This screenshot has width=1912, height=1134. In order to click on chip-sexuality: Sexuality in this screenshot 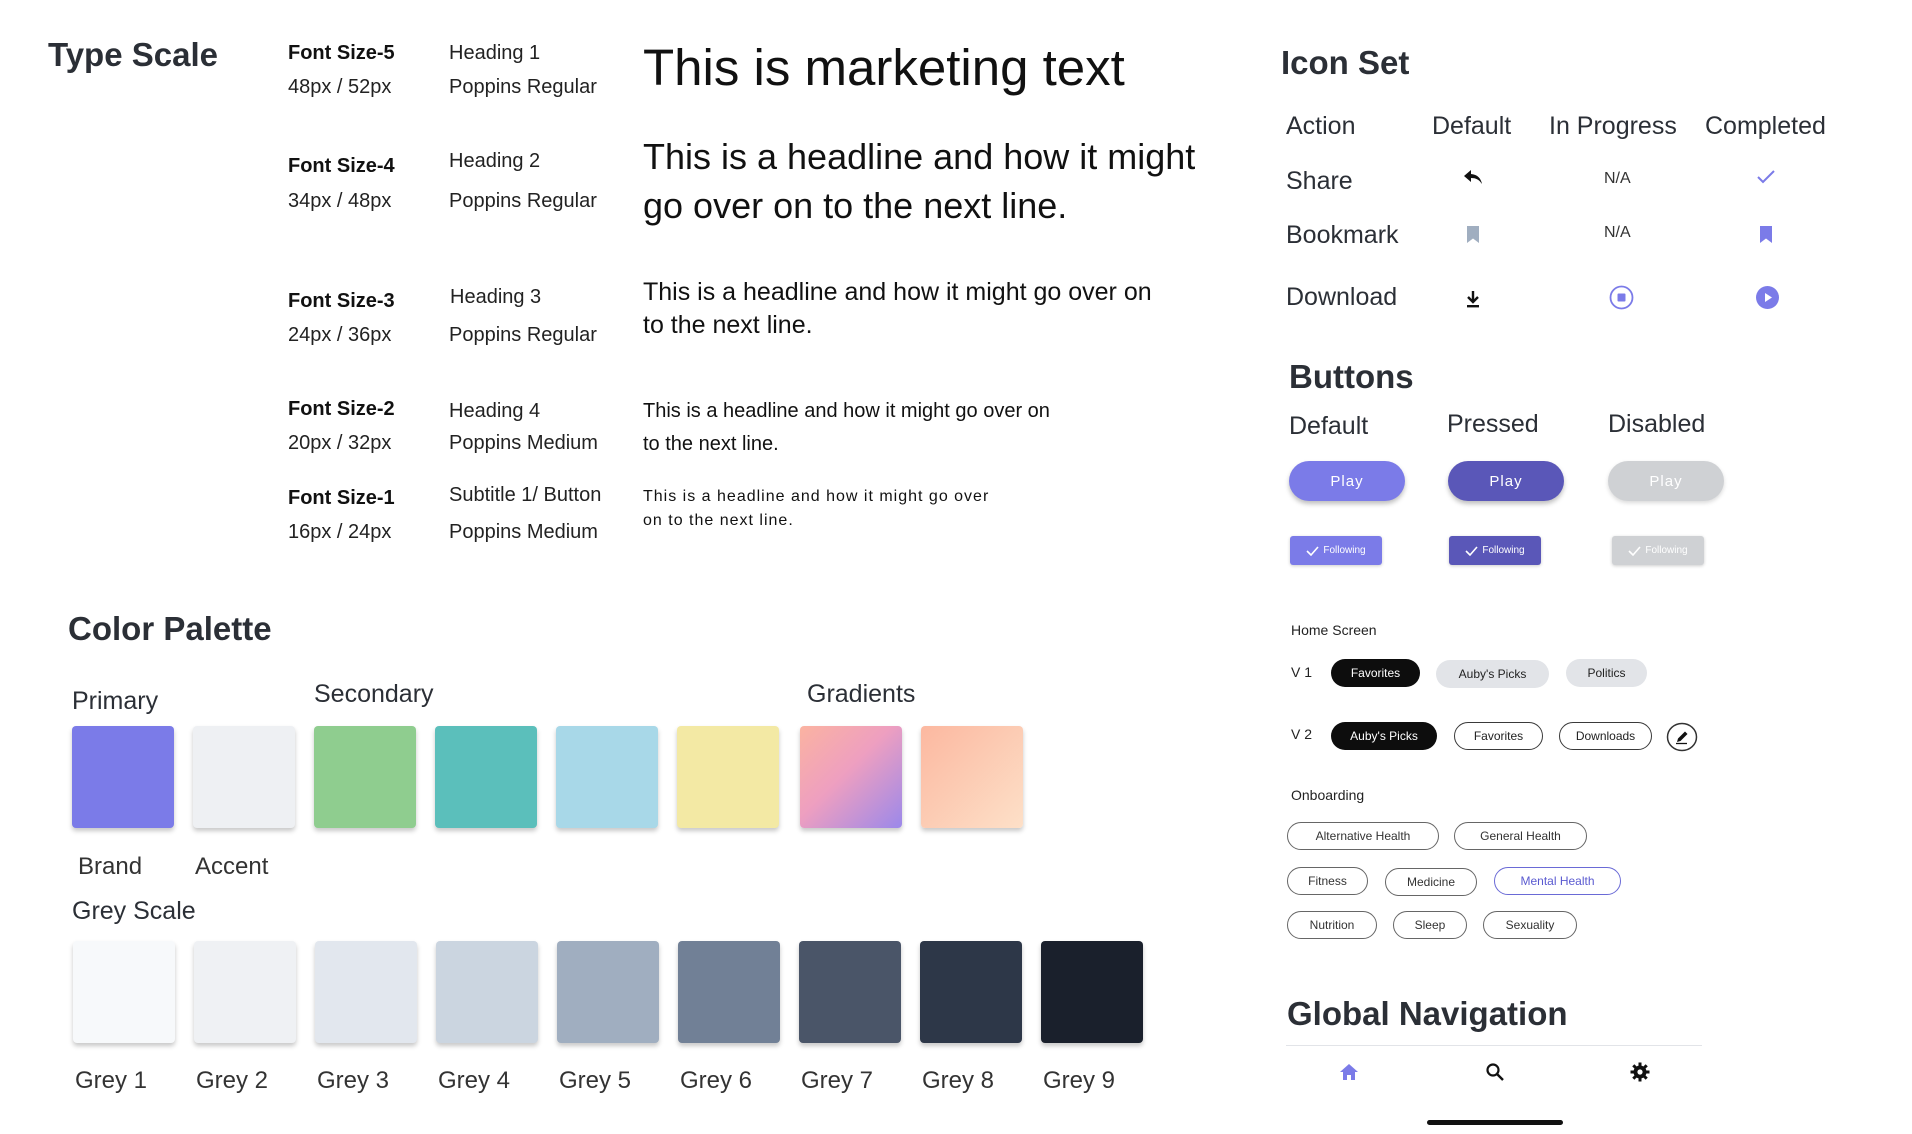, I will do `click(1530, 925)`.